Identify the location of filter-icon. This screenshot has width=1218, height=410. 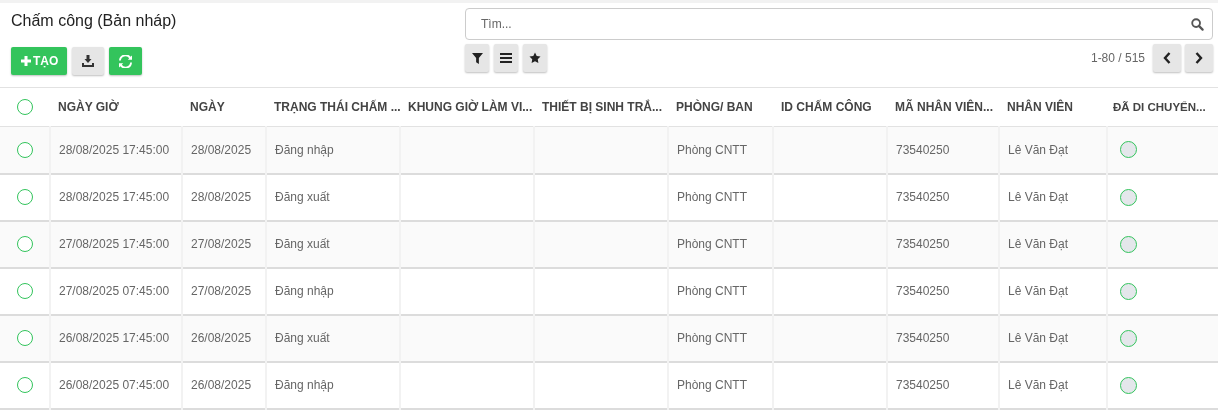
(477, 58).